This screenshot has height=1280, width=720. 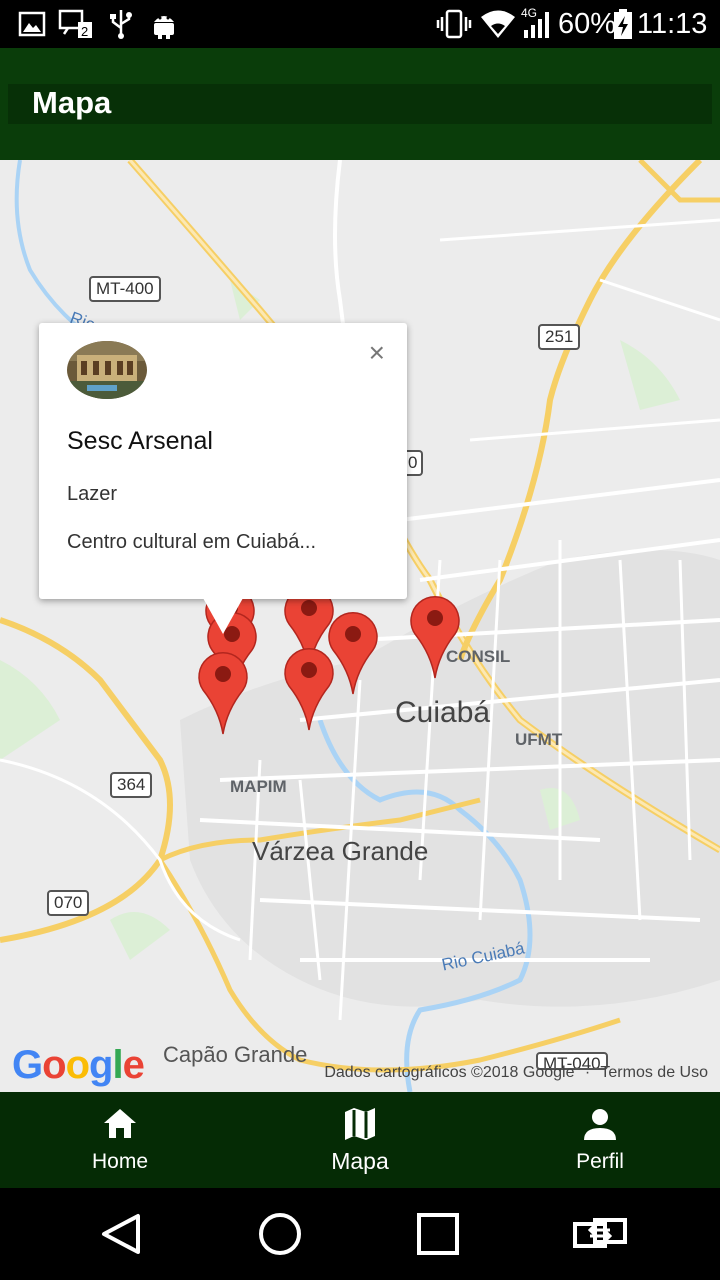 What do you see at coordinates (107, 370) in the screenshot?
I see `place-thumbnail` at bounding box center [107, 370].